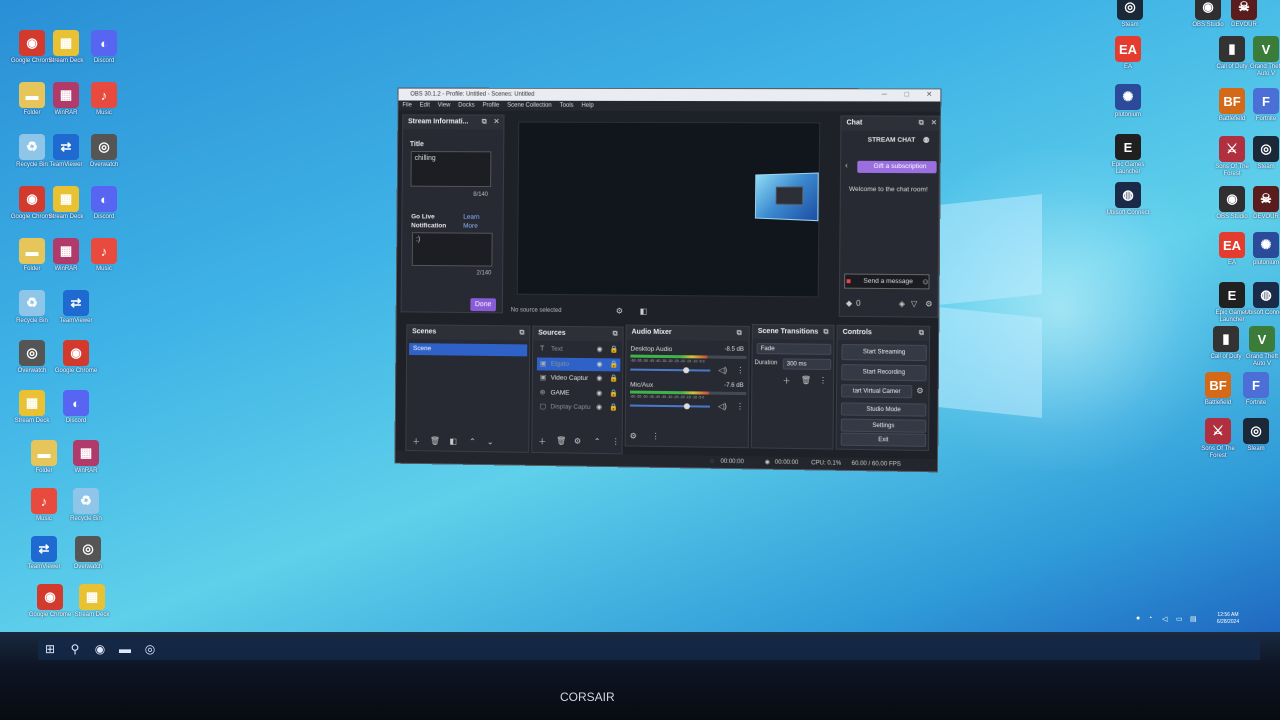  I want to click on obs-icon: ◎, so click(150, 649).